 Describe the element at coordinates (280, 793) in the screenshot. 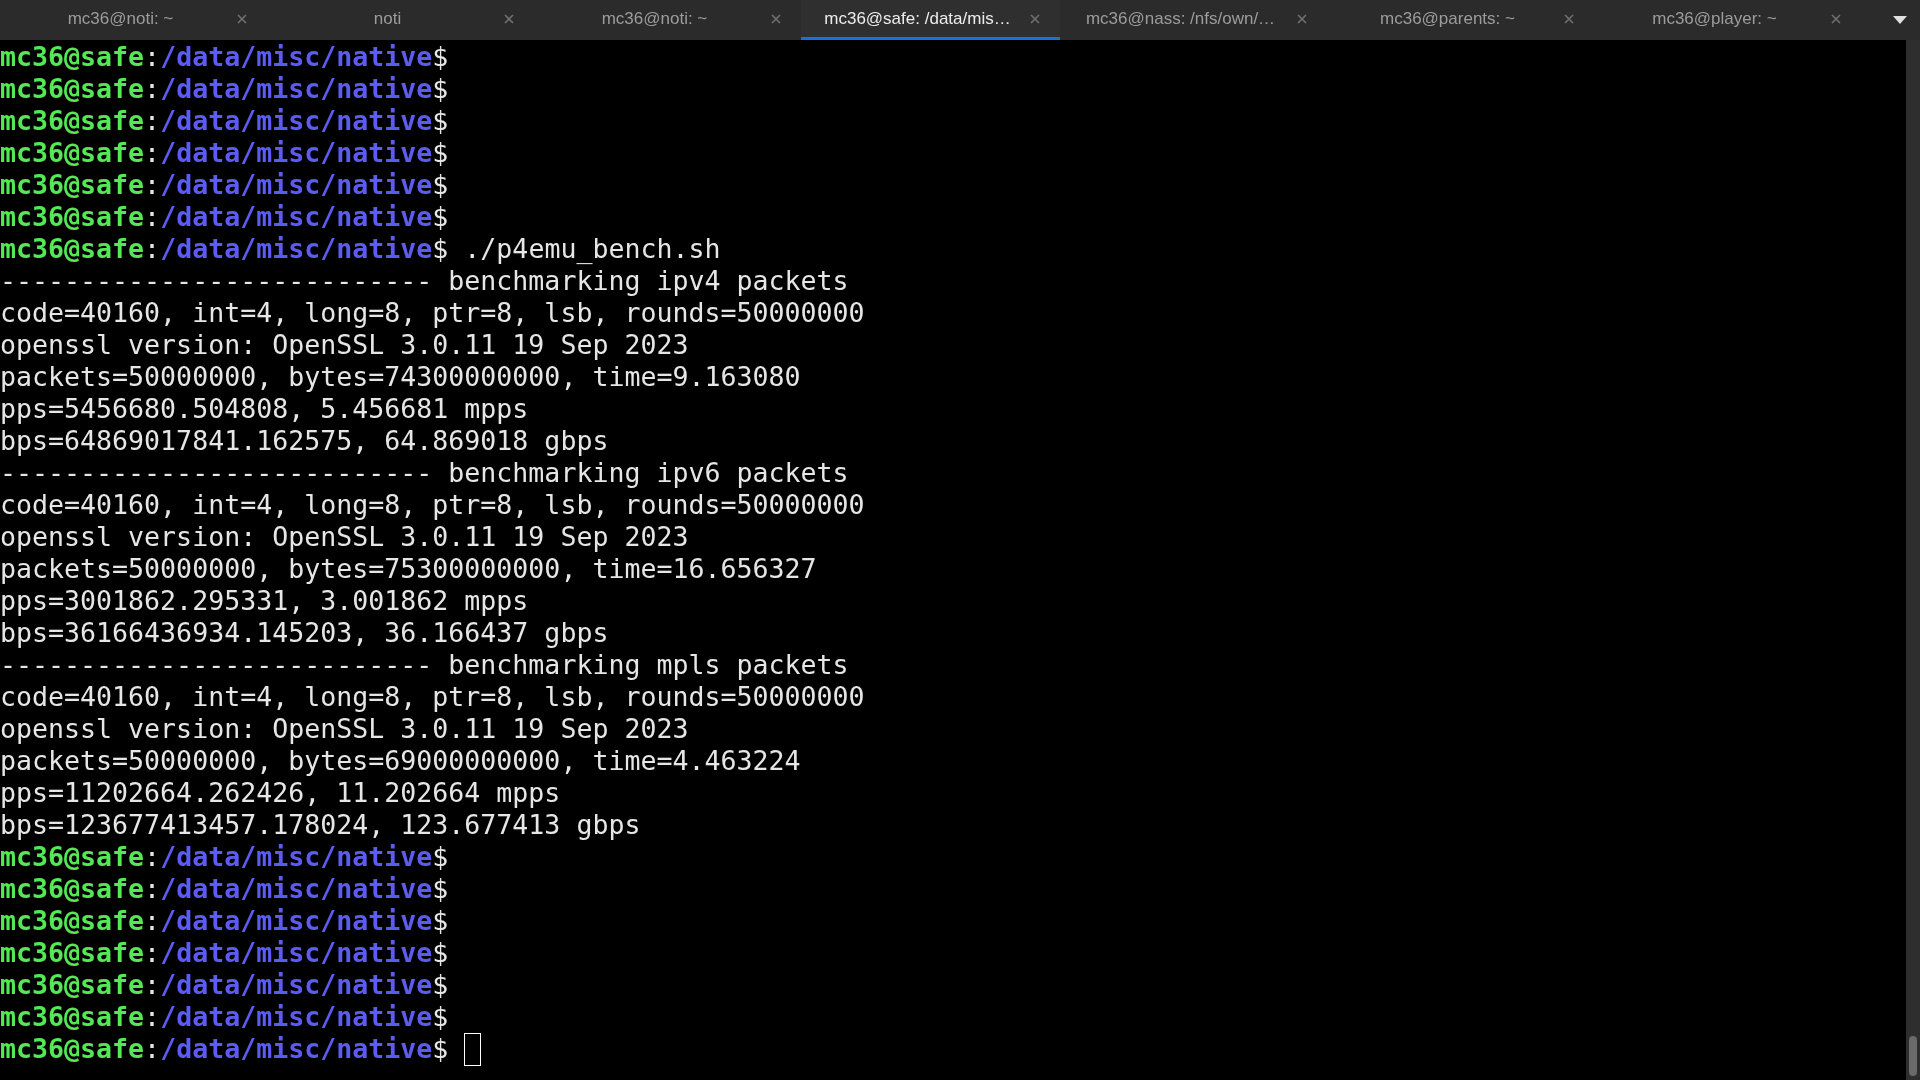

I see `output-line: pps=11202664.262426, 11.202664 mpps` at that location.